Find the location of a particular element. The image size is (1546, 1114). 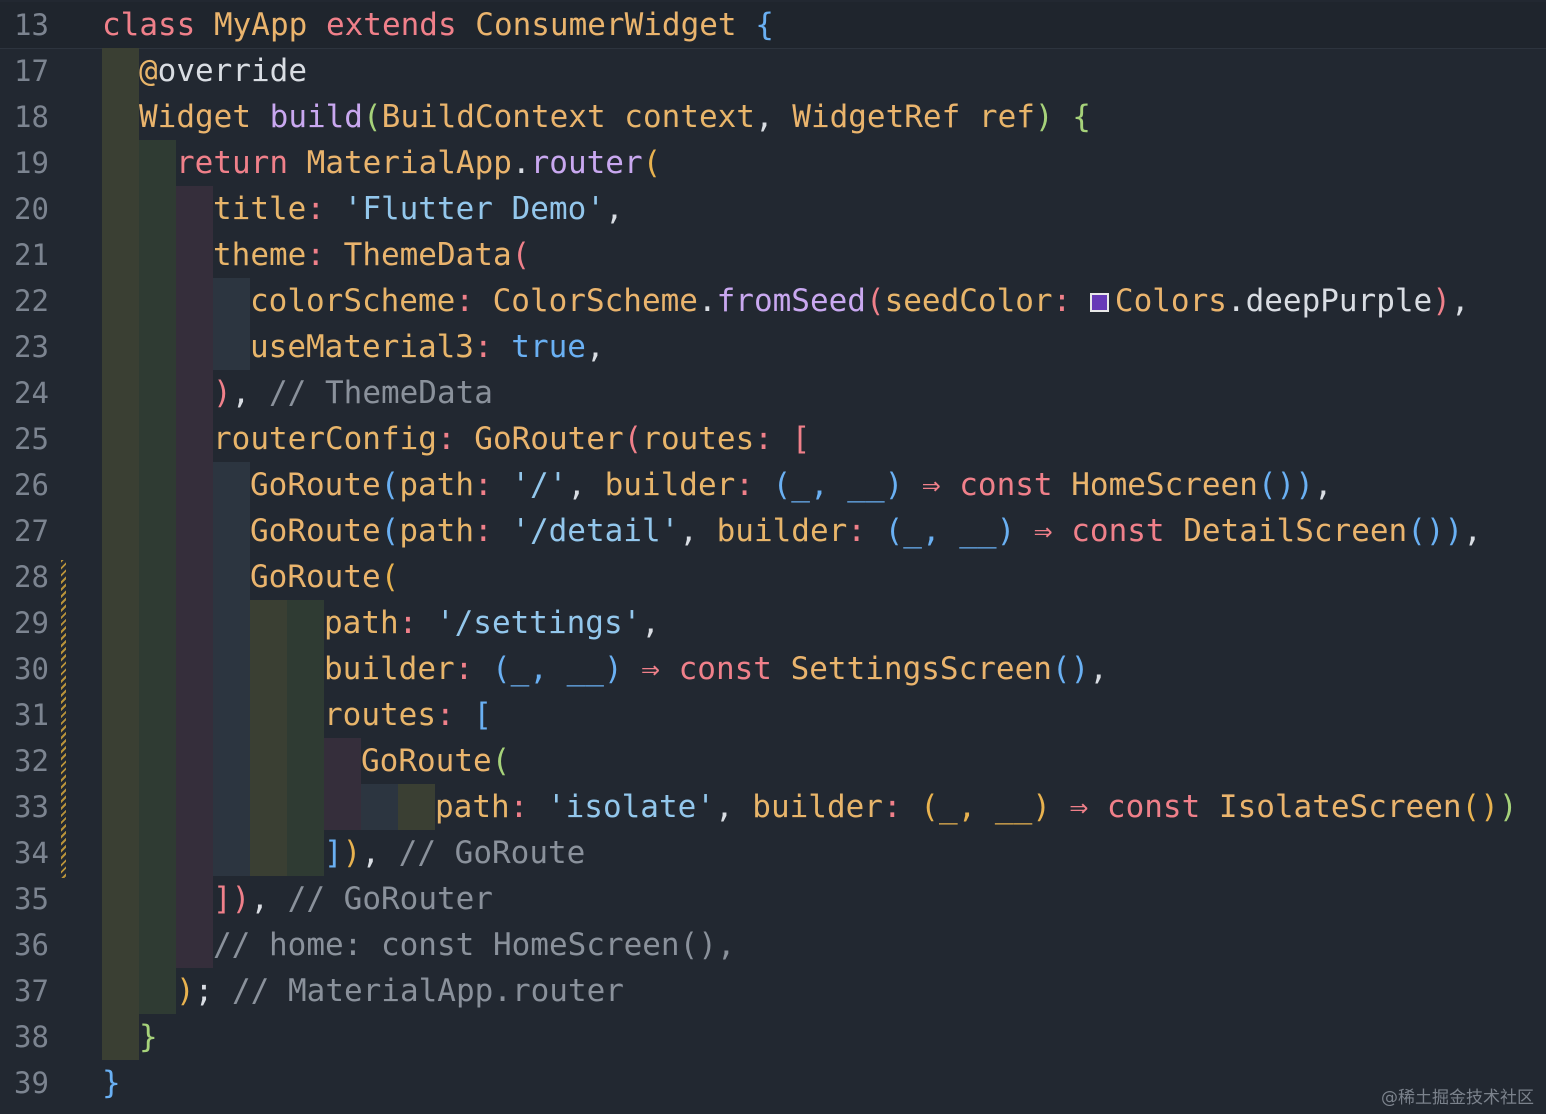

code-line: 19 return MaterialApp.router( is located at coordinates (773, 163).